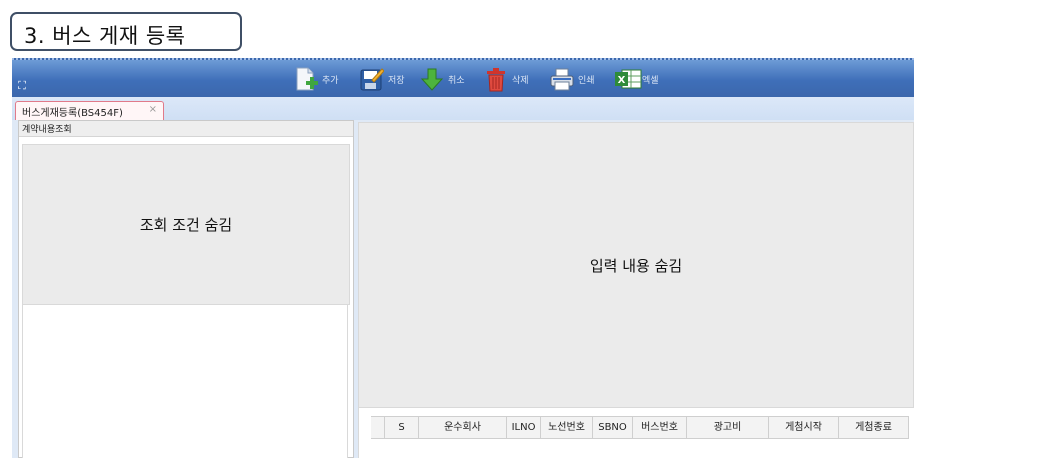 The width and height of the screenshot is (1052, 458). I want to click on add-document-icon, so click(306, 79).